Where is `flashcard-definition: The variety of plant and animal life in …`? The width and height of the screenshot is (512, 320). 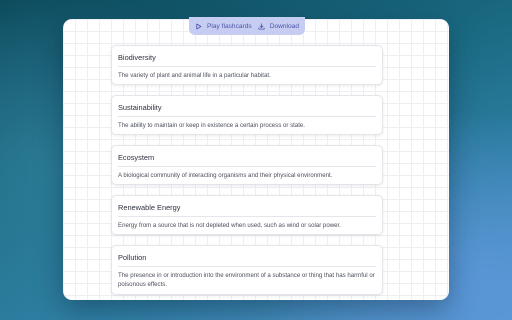
flashcard-definition: The variety of plant and animal life in … is located at coordinates (194, 75).